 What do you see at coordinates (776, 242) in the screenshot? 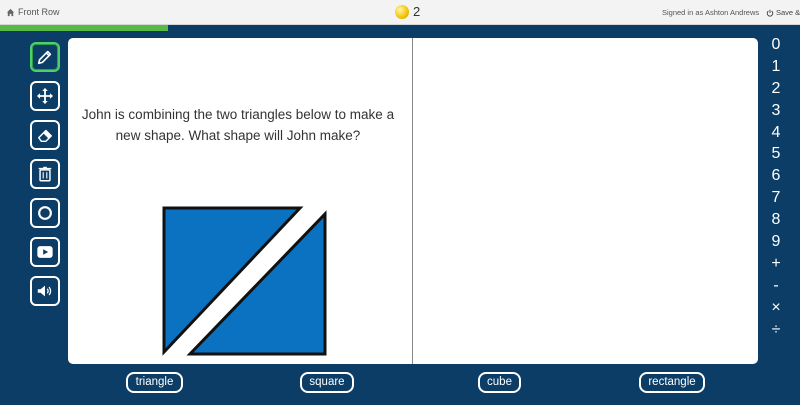
I see `numpad-key-9: 9` at bounding box center [776, 242].